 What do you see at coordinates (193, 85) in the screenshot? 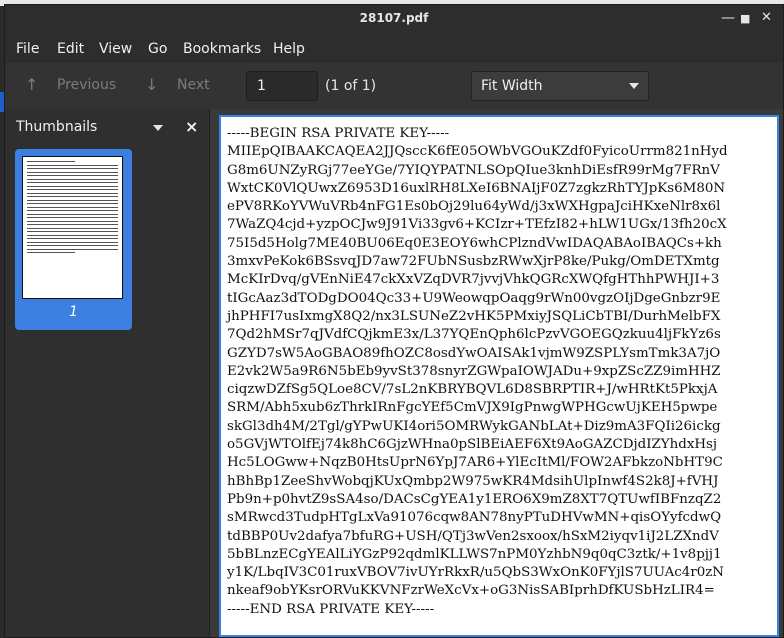
I see `next-button: Next` at bounding box center [193, 85].